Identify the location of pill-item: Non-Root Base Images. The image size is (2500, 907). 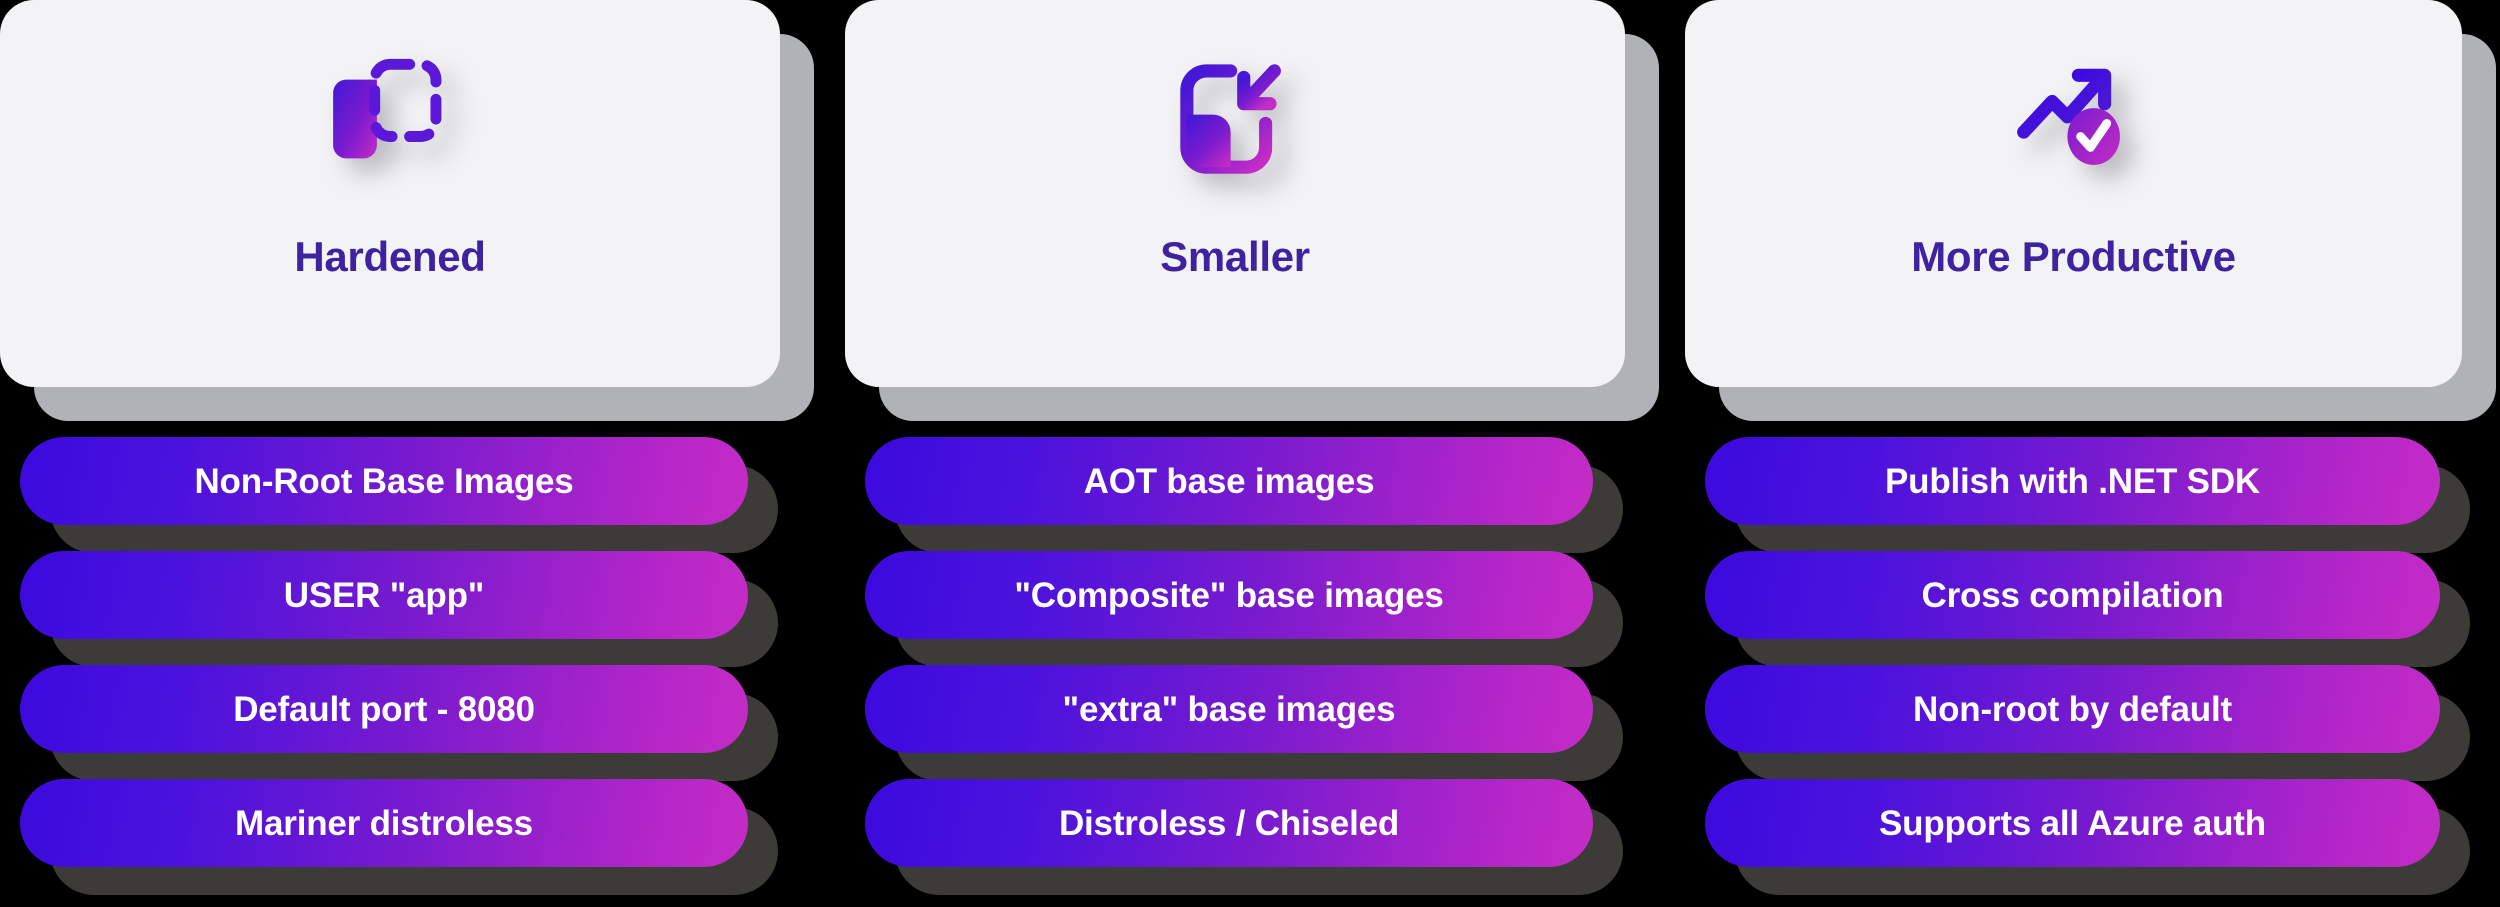
(399, 495).